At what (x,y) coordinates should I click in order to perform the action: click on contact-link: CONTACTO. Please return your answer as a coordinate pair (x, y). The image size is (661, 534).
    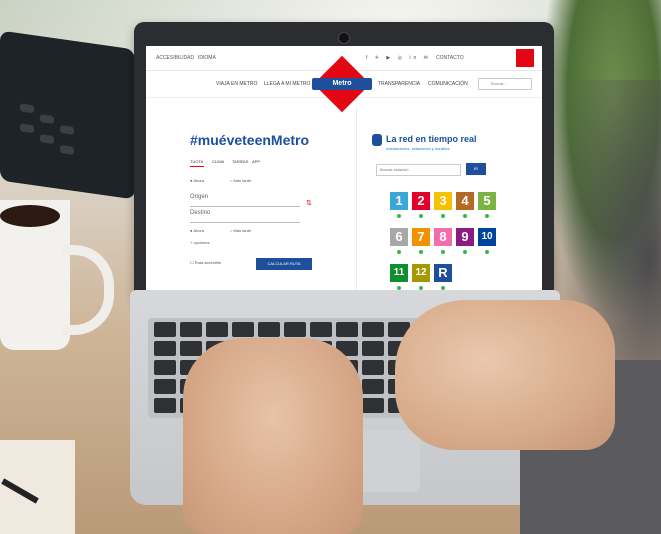
    Looking at the image, I should click on (450, 58).